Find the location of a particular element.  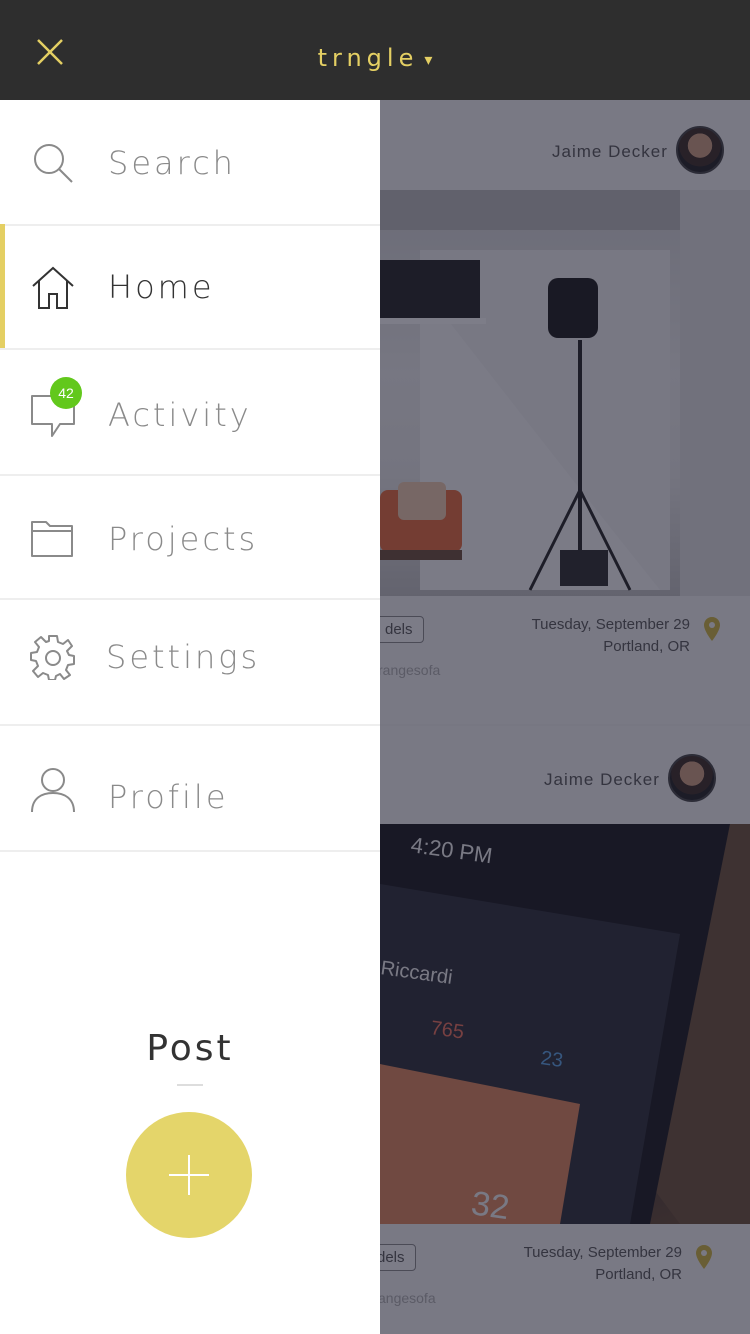

brand-switcher: trngle ▾ is located at coordinates (375, 58).